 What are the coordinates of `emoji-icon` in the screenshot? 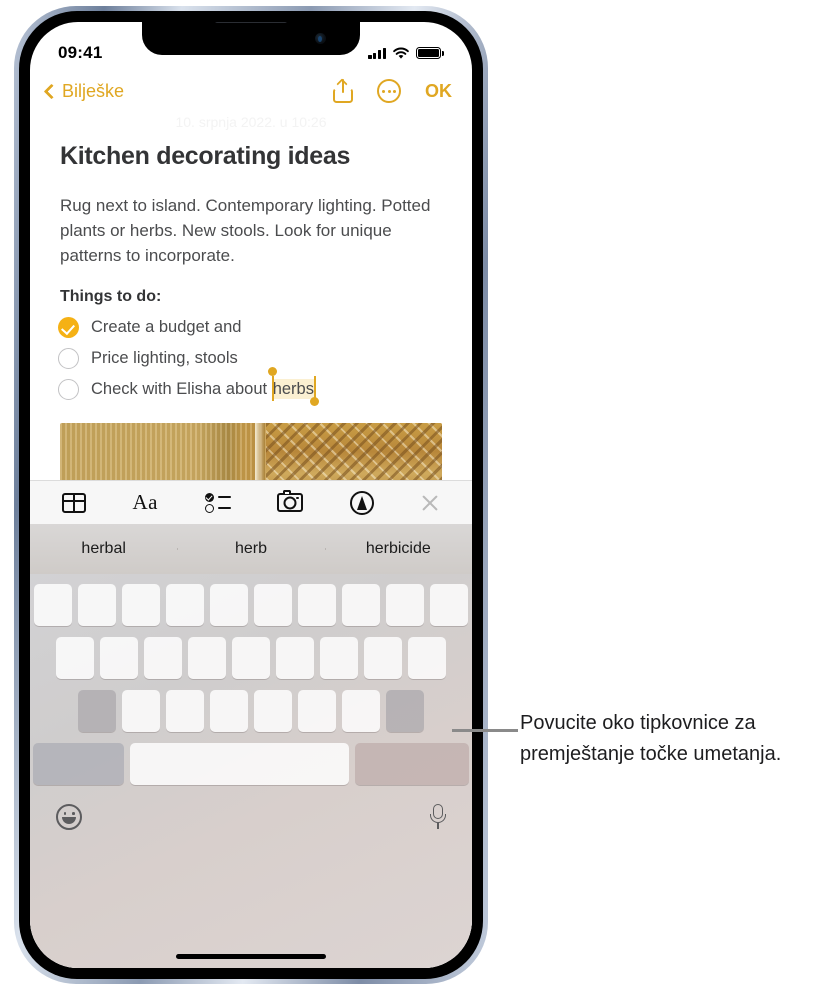 It's located at (69, 817).